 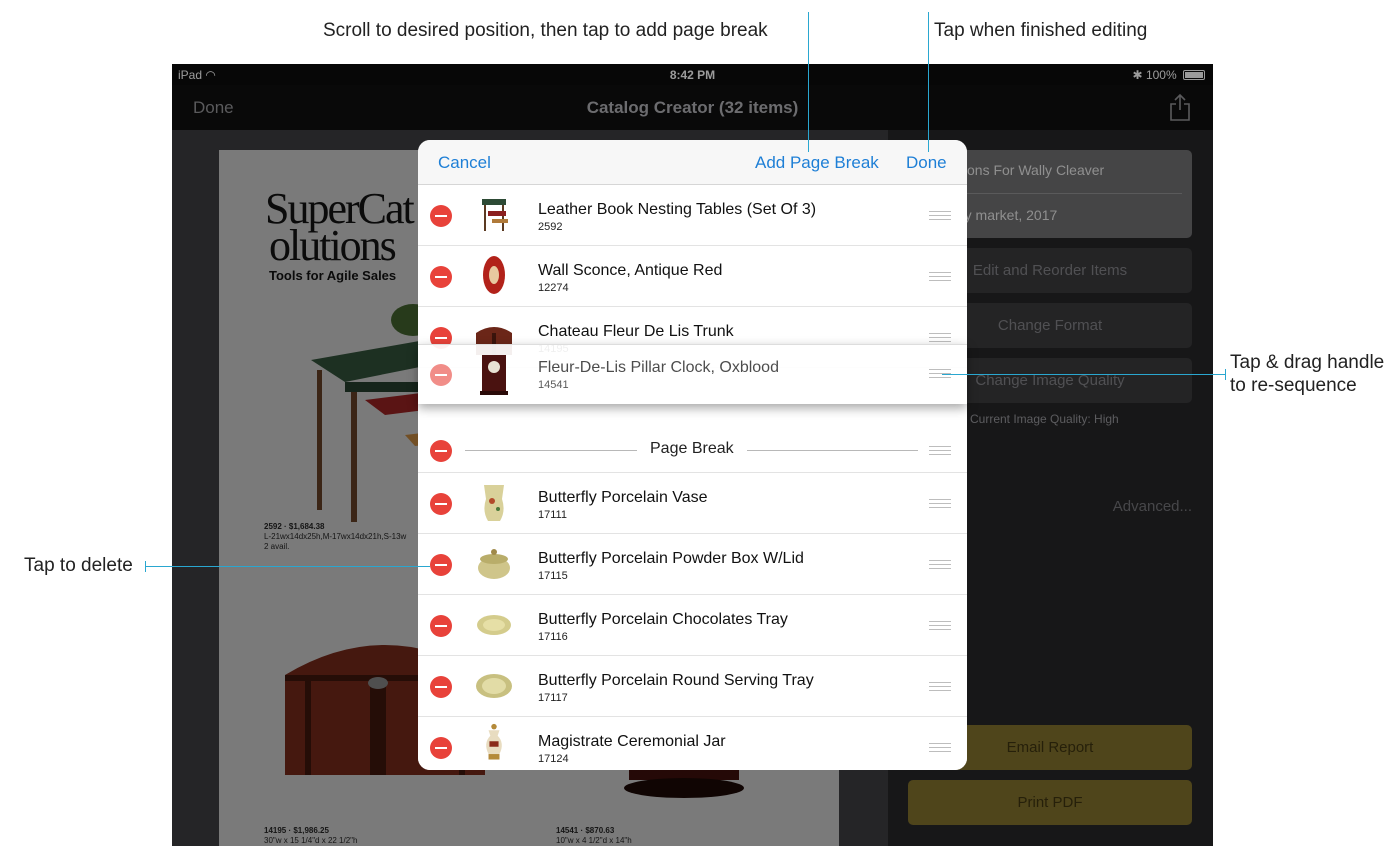 What do you see at coordinates (1293, 385) in the screenshot?
I see `drag-hint-line2: to re-sequence` at bounding box center [1293, 385].